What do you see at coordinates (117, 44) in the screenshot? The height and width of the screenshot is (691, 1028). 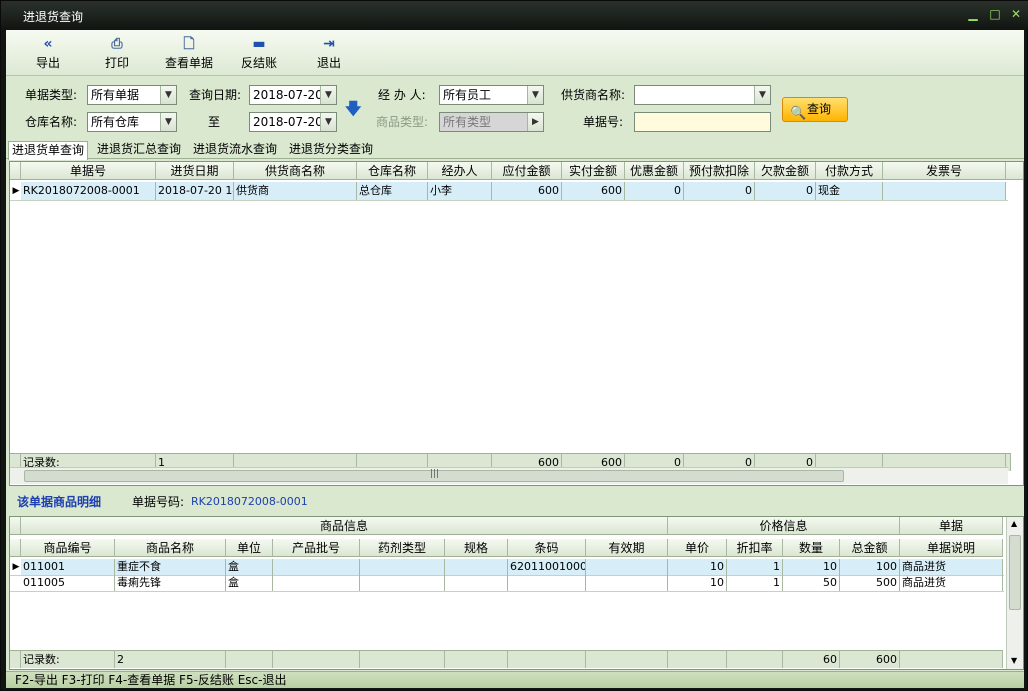 I see `printer-icon: ⎙` at bounding box center [117, 44].